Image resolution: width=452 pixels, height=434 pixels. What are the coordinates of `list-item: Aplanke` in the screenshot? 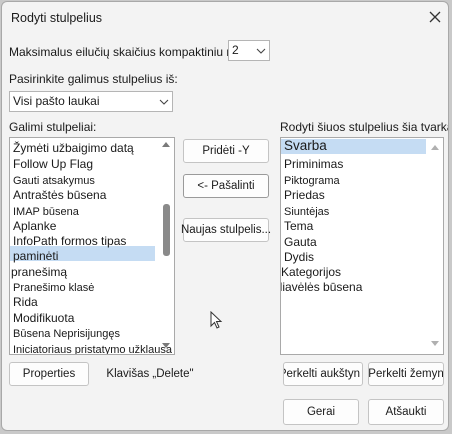 It's located at (34, 226).